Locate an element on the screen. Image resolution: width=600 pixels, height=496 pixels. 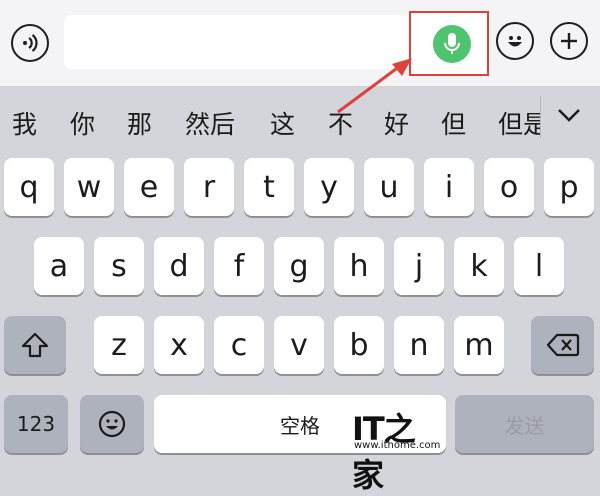
key-o: o is located at coordinates (509, 187).